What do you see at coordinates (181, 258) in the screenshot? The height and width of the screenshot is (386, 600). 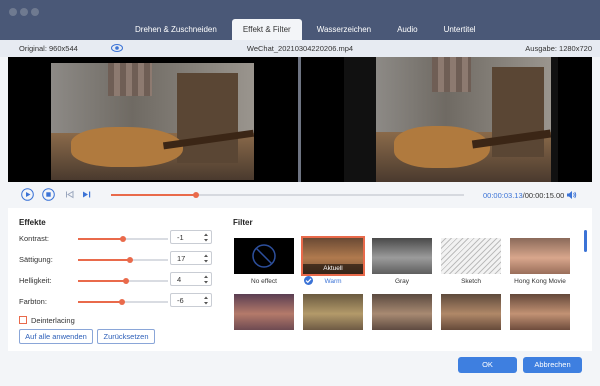 I see `saturation-value: 17` at bounding box center [181, 258].